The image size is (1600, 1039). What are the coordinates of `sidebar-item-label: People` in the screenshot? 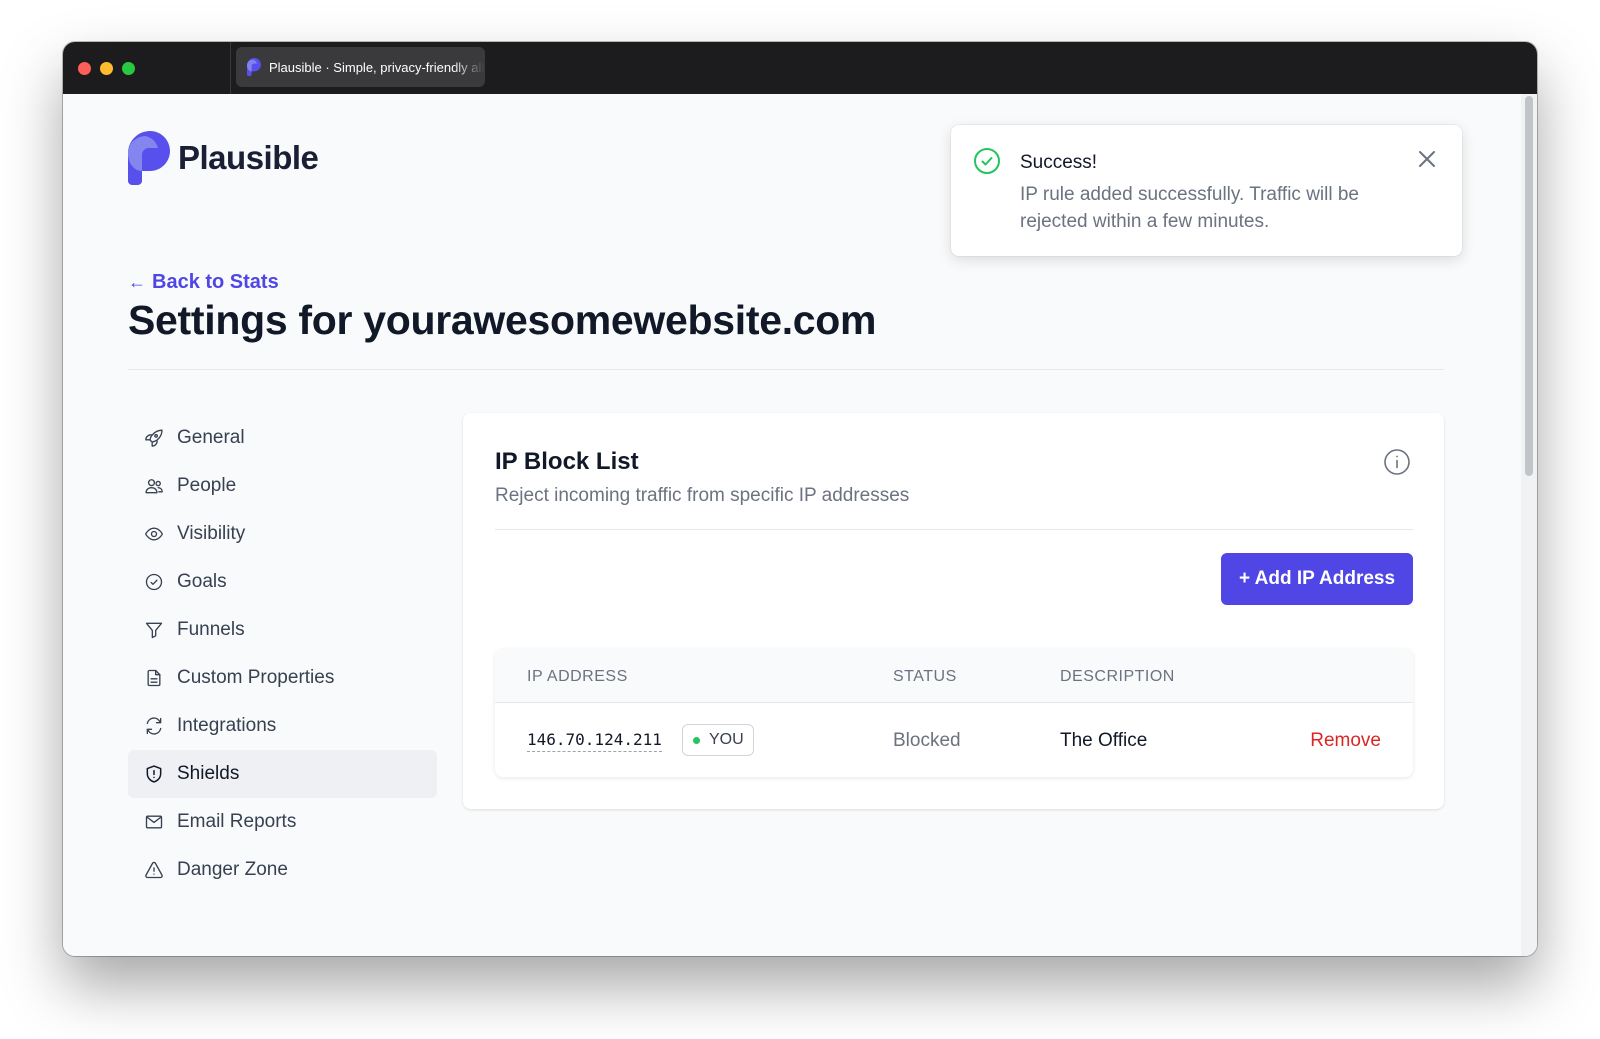 It's located at (207, 485).